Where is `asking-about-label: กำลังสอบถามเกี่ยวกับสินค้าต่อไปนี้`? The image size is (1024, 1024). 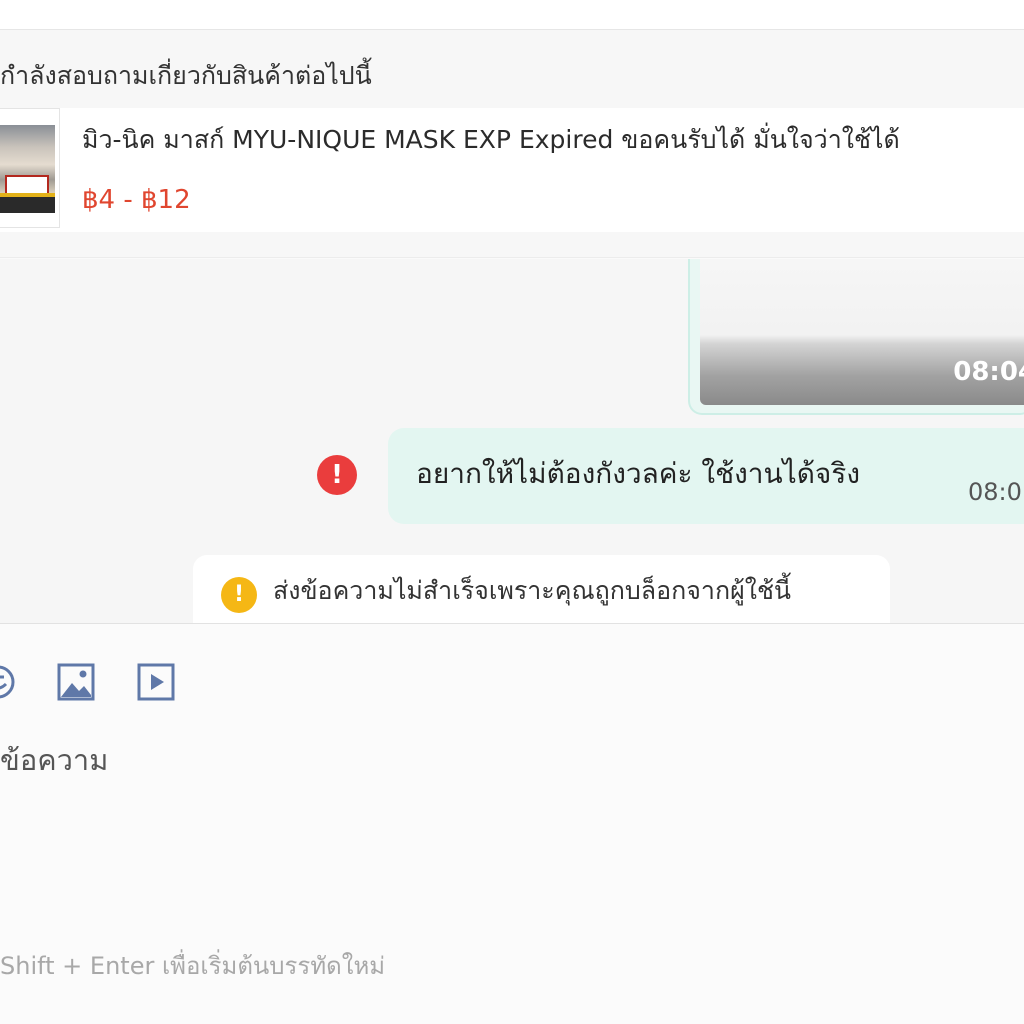 asking-about-label: กำลังสอบถามเกี่ยวกับสินค้าต่อไปนี้ is located at coordinates (186, 75).